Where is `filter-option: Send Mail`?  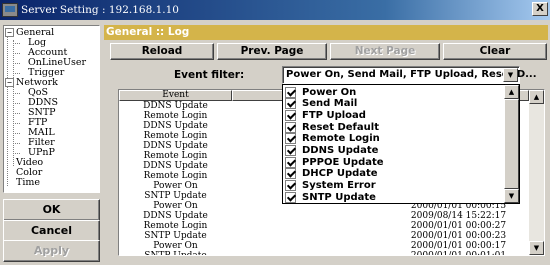
filter-option: Send Mail is located at coordinates (321, 104).